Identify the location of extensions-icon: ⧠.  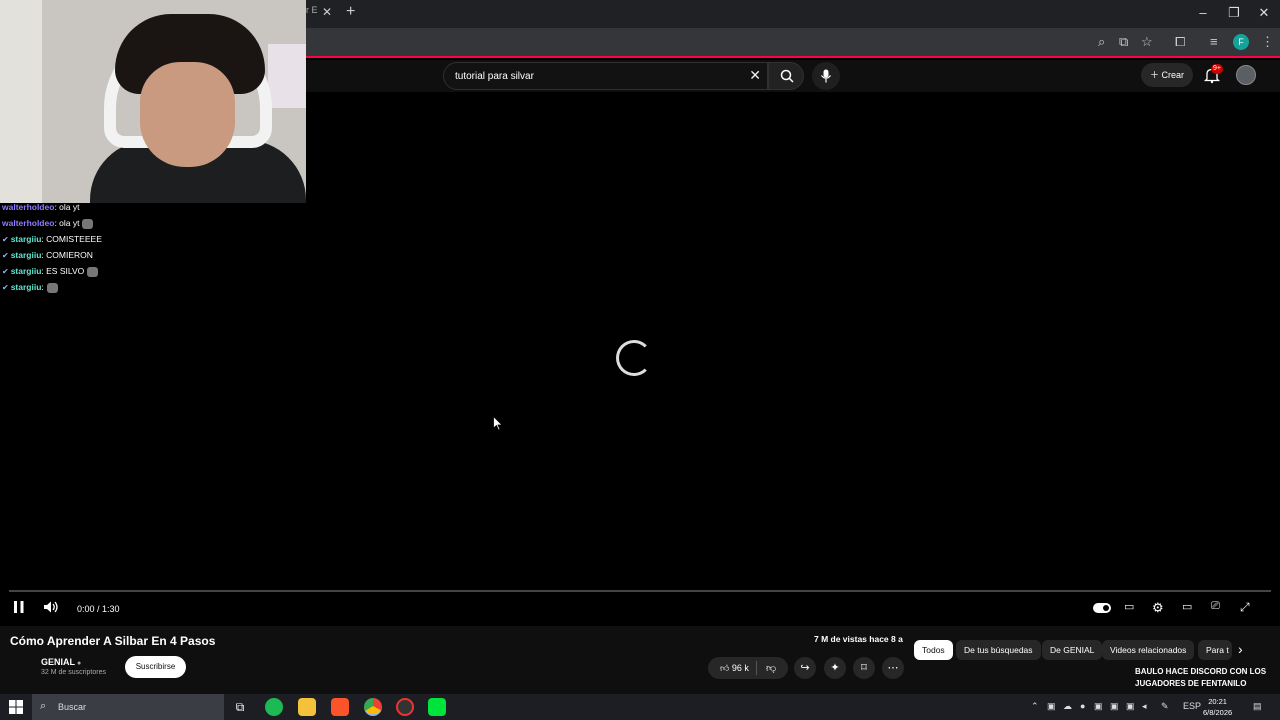
(1180, 42).